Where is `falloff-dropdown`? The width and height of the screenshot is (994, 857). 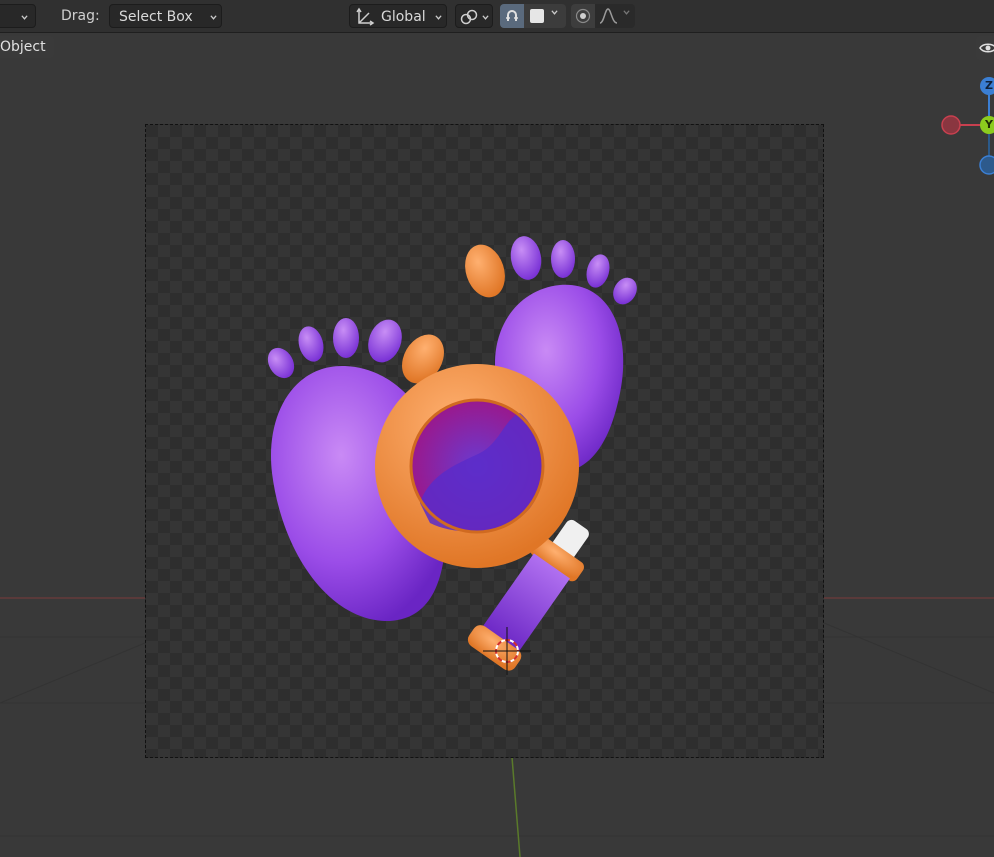 falloff-dropdown is located at coordinates (616, 16).